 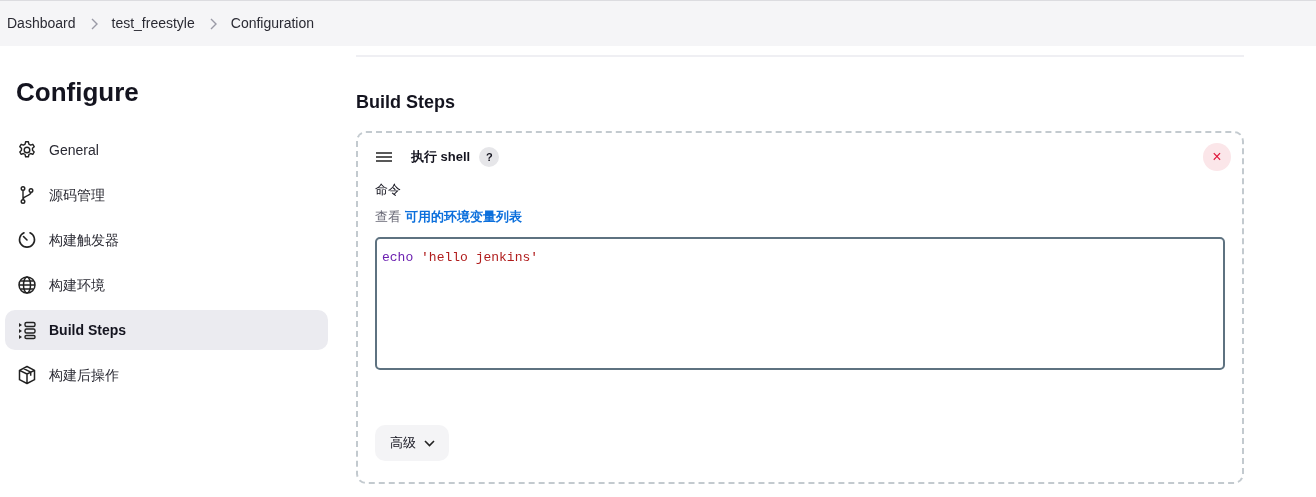 I want to click on sidebar-item: General, so click(x=166, y=150).